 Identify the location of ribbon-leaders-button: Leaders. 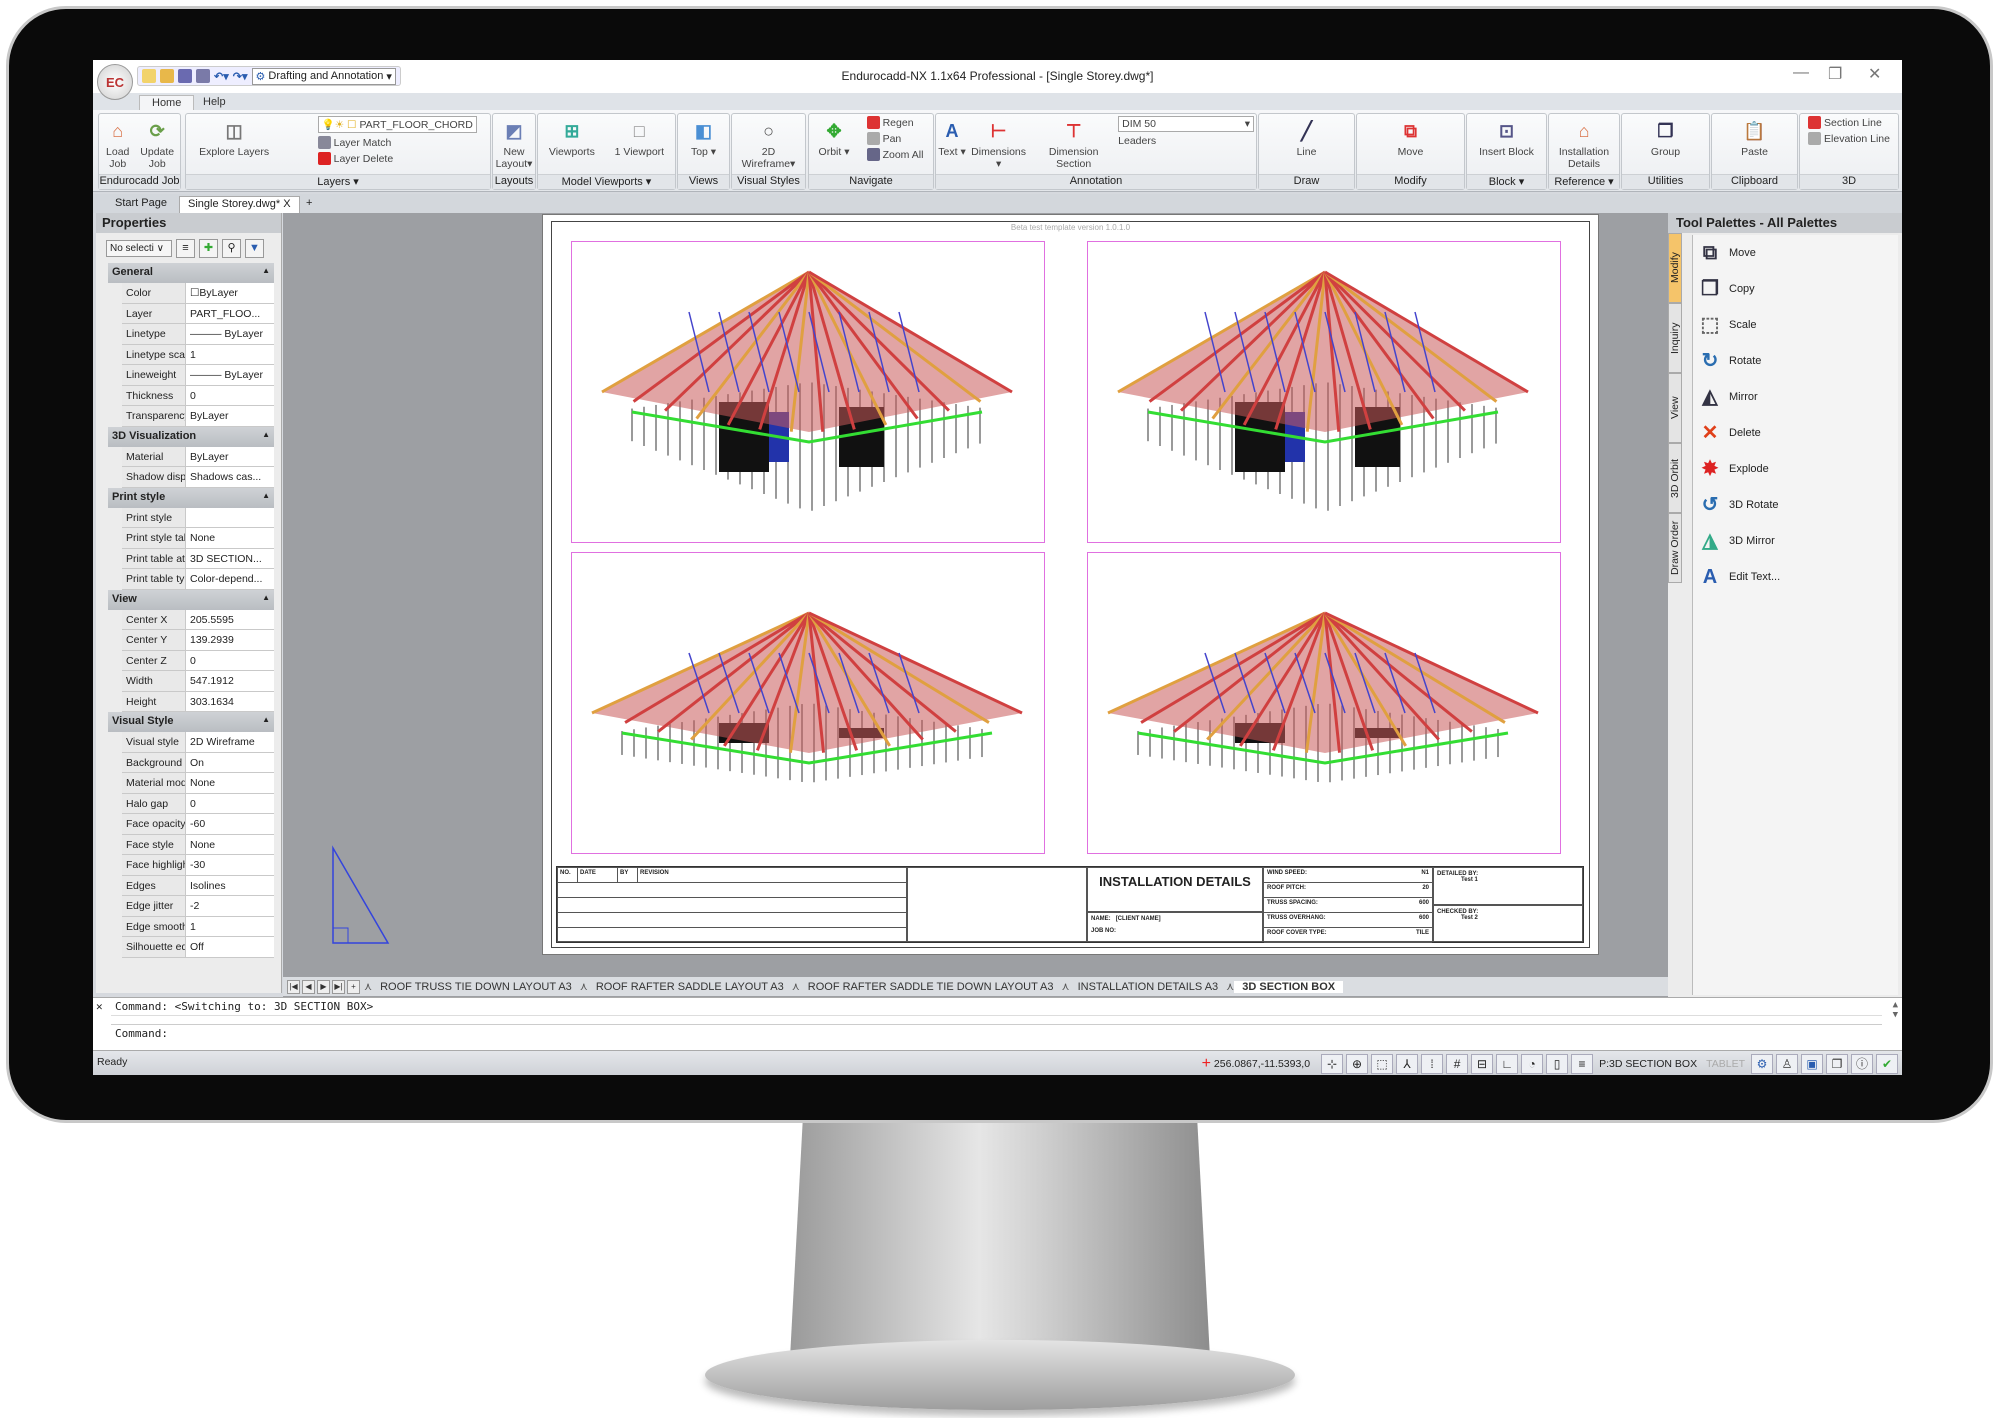
(1186, 141).